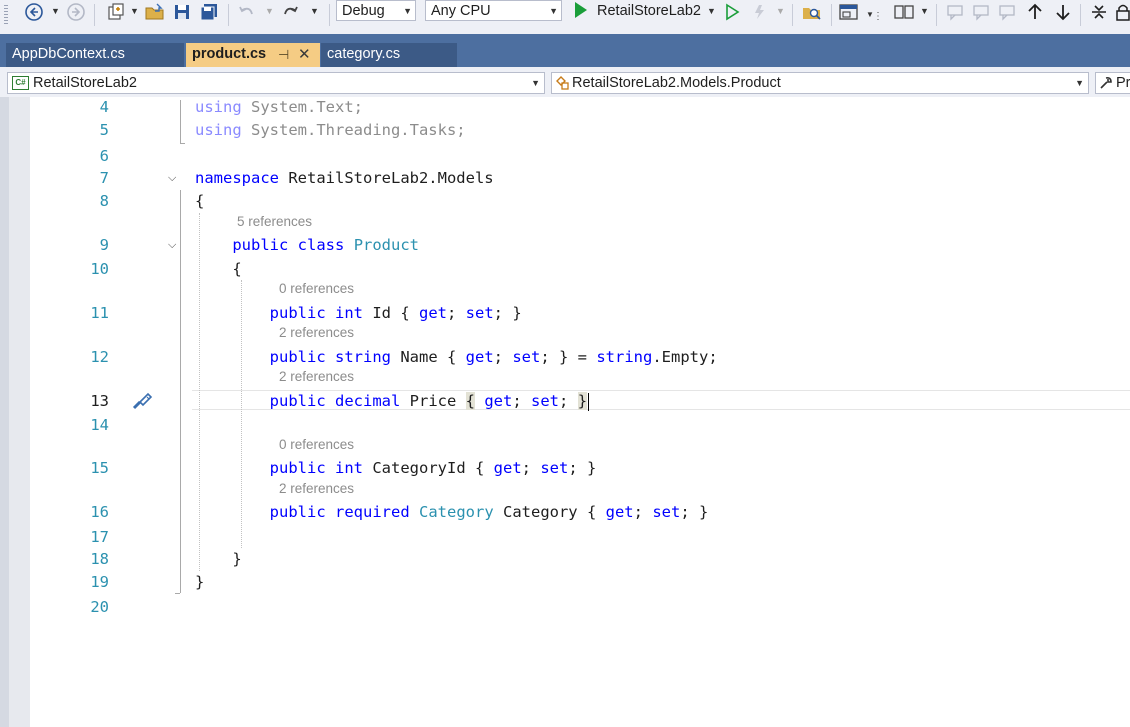 This screenshot has width=1130, height=727. What do you see at coordinates (87, 178) in the screenshot?
I see `line-number: 7` at bounding box center [87, 178].